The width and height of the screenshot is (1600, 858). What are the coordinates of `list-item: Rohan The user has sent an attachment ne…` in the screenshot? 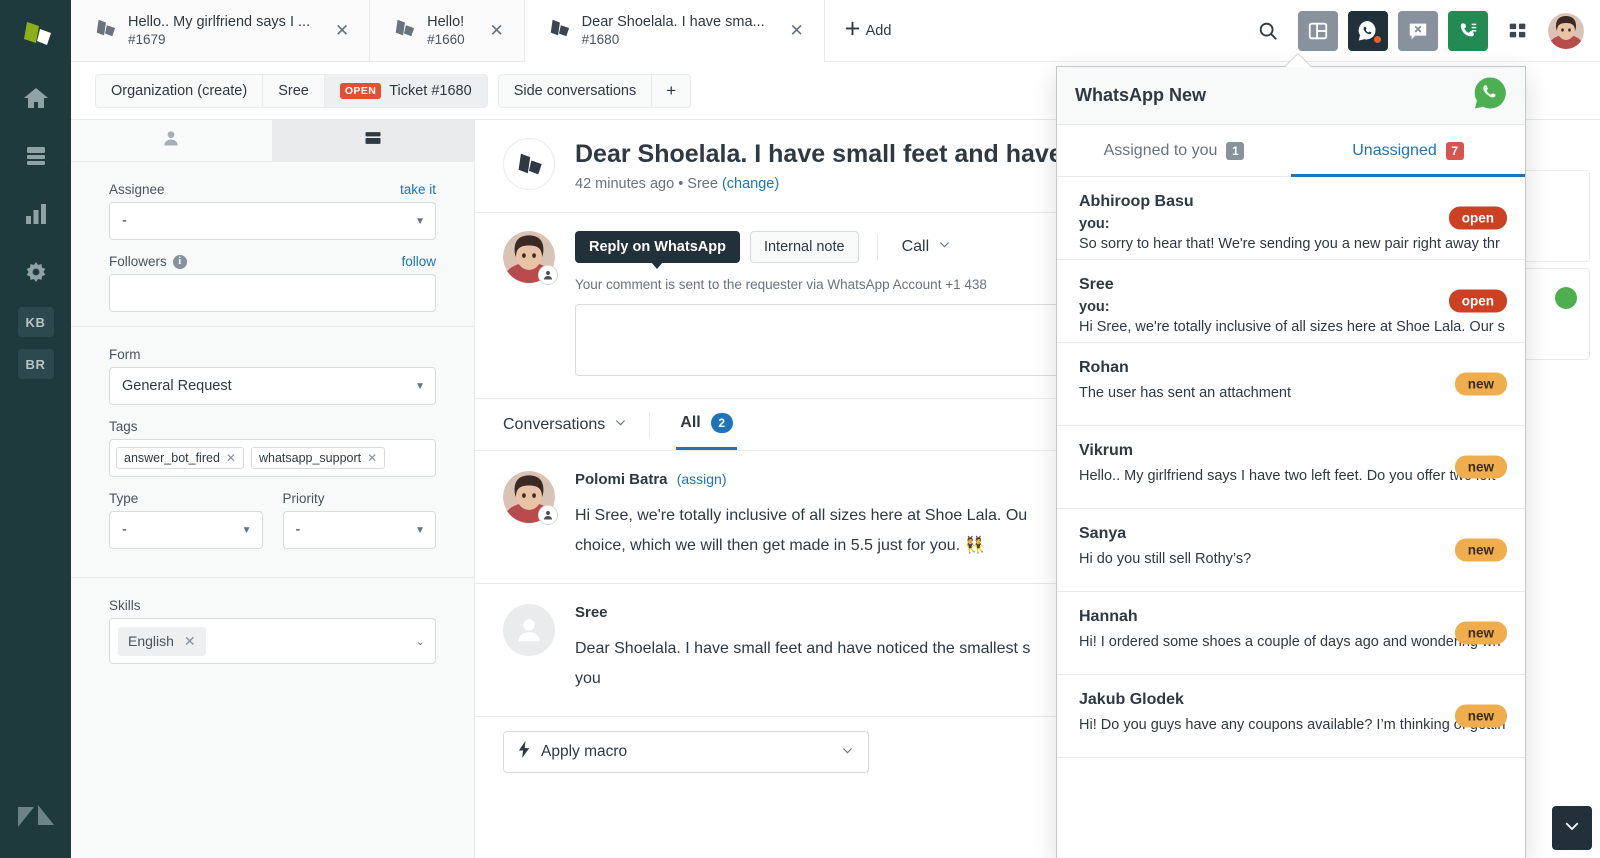 It's located at (1291, 384).